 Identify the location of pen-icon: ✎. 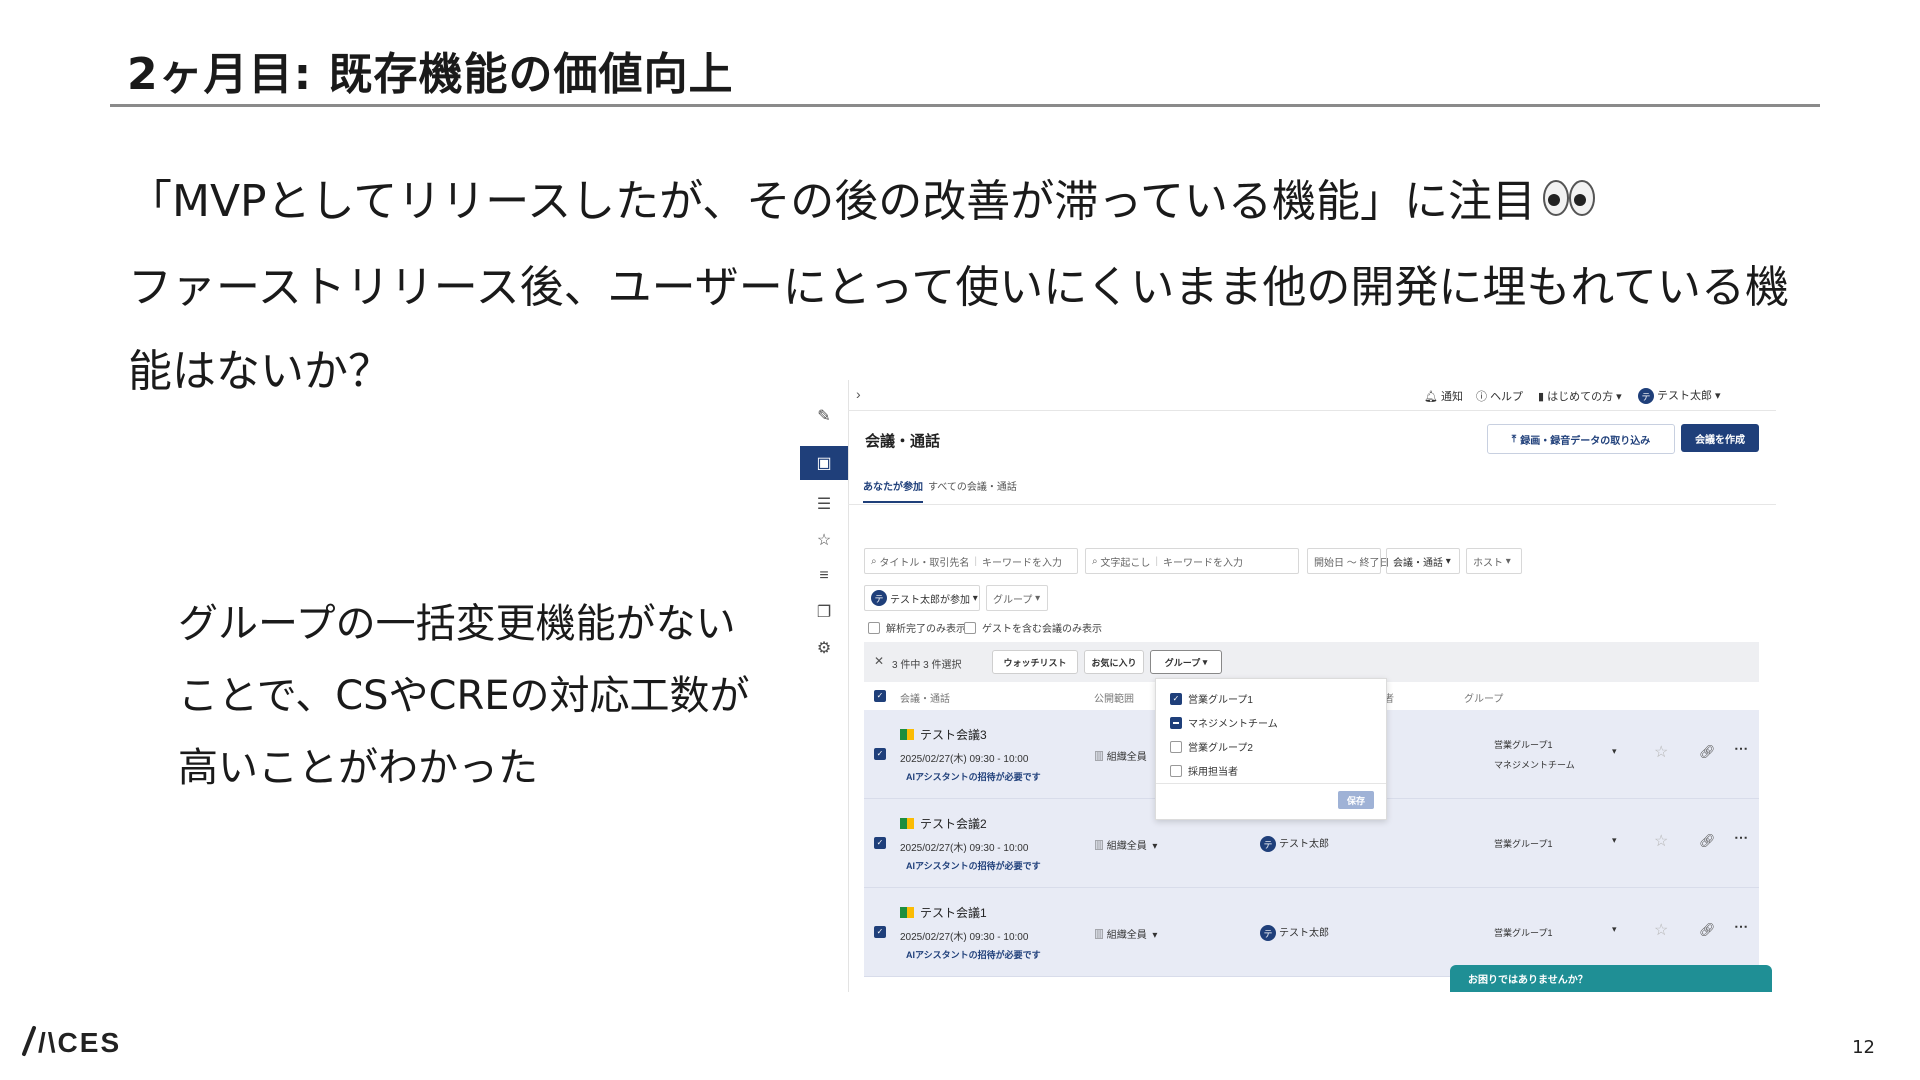
(824, 416).